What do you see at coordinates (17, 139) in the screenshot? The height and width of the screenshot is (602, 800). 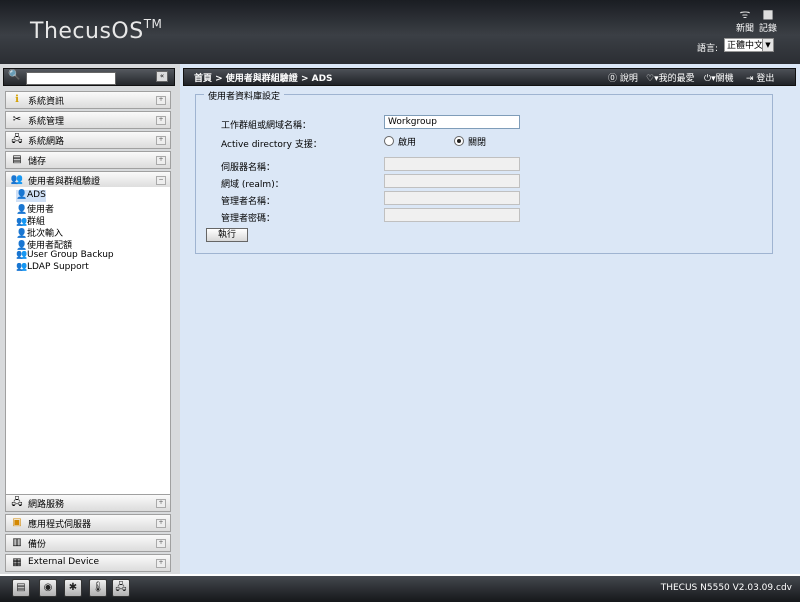 I see `network-icon: 🖧` at bounding box center [17, 139].